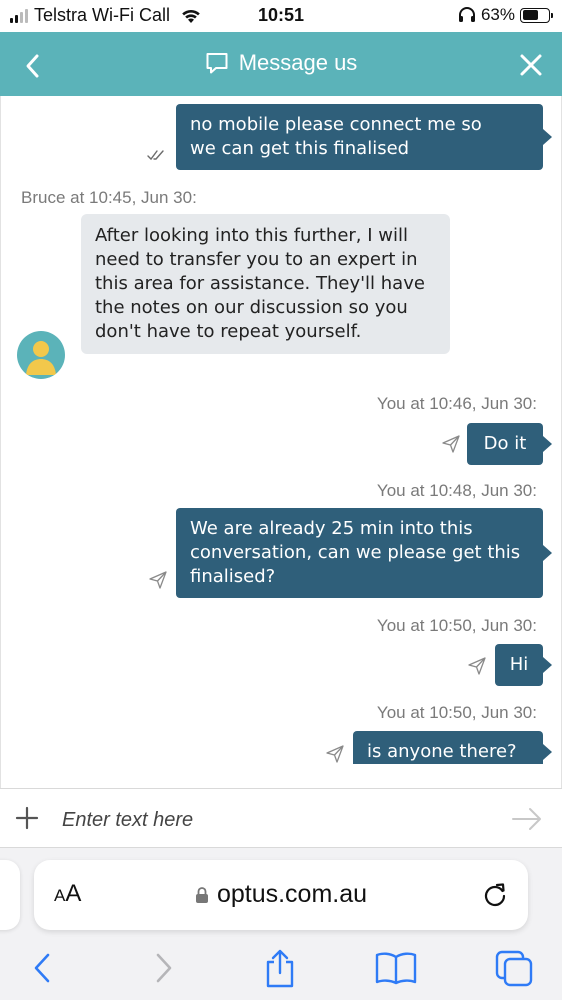 This screenshot has height=1000, width=562. I want to click on share-icon, so click(280, 968).